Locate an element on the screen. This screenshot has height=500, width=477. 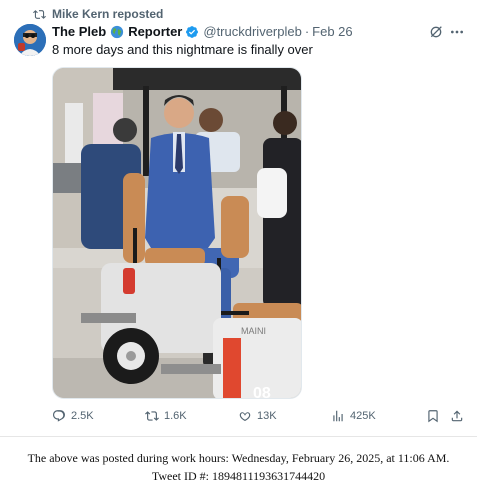
views-count: 425K is located at coordinates (363, 416).